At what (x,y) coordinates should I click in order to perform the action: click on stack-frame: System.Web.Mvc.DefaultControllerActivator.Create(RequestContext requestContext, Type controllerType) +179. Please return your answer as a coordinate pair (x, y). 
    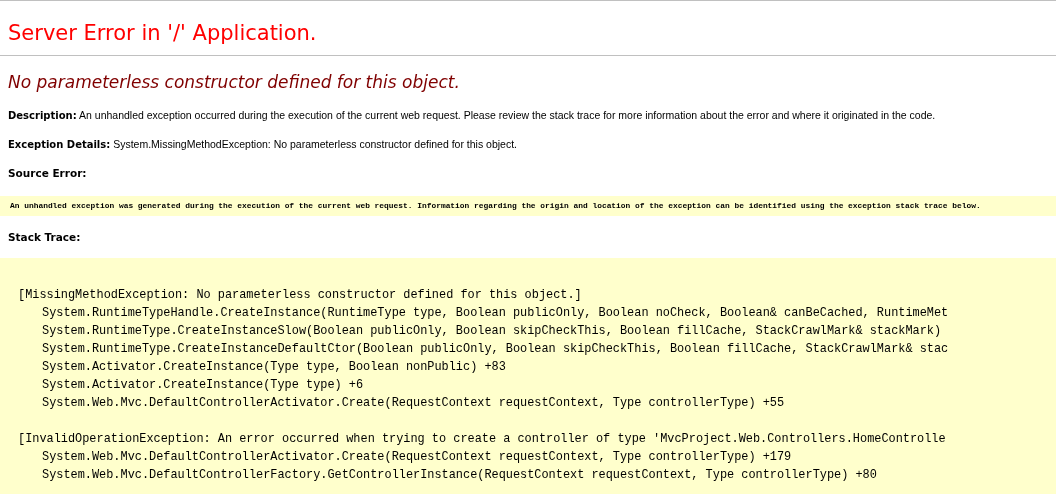
    Looking at the image, I should click on (537, 457).